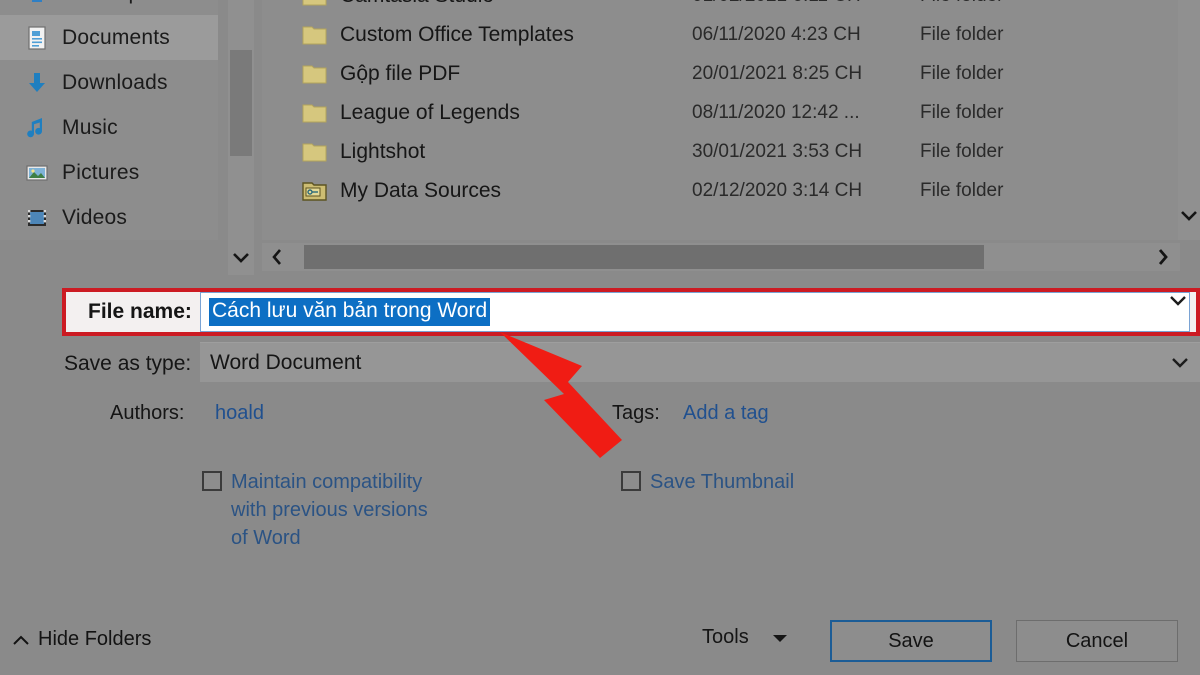  I want to click on file-name-cell: My Data Sources, so click(477, 191).